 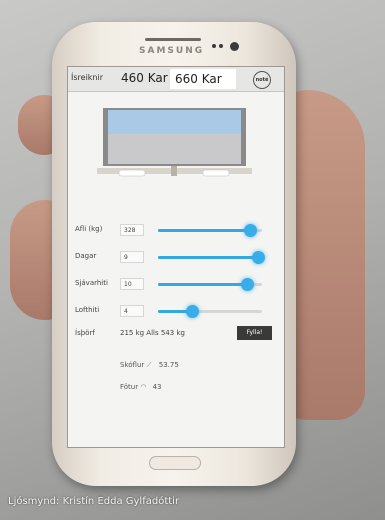 What do you see at coordinates (132, 311) in the screenshot?
I see `lofthiti-input: 4` at bounding box center [132, 311].